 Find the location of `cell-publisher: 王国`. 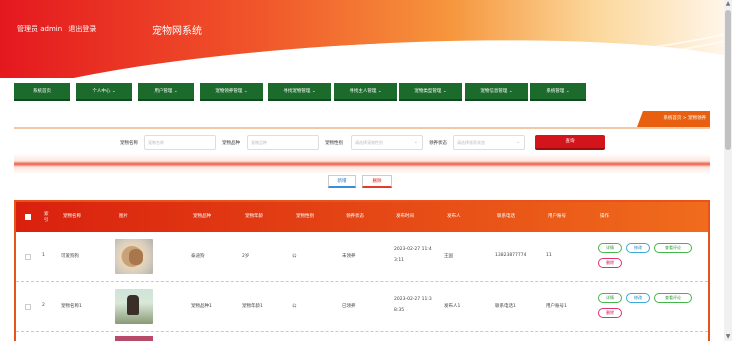

cell-publisher: 王国 is located at coordinates (448, 256).